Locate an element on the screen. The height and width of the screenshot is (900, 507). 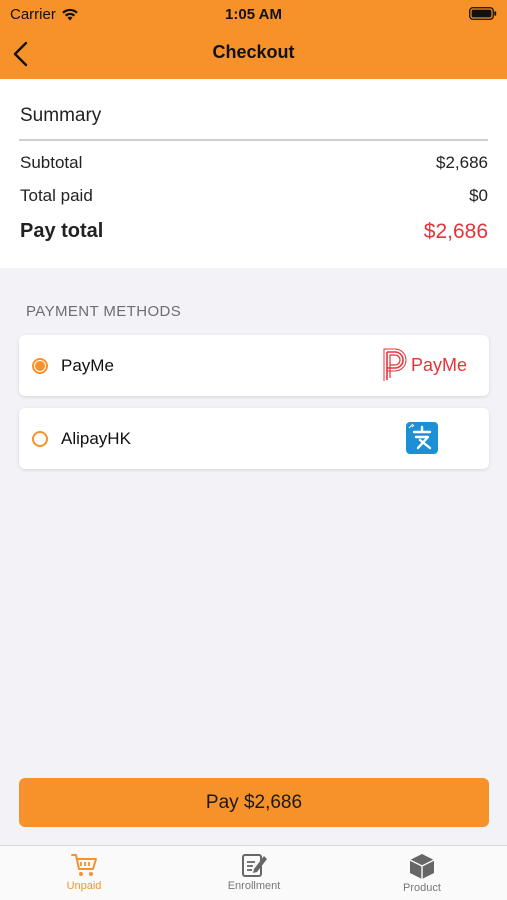
status-bar: Carrier 1:05 AM is located at coordinates (253, 14).